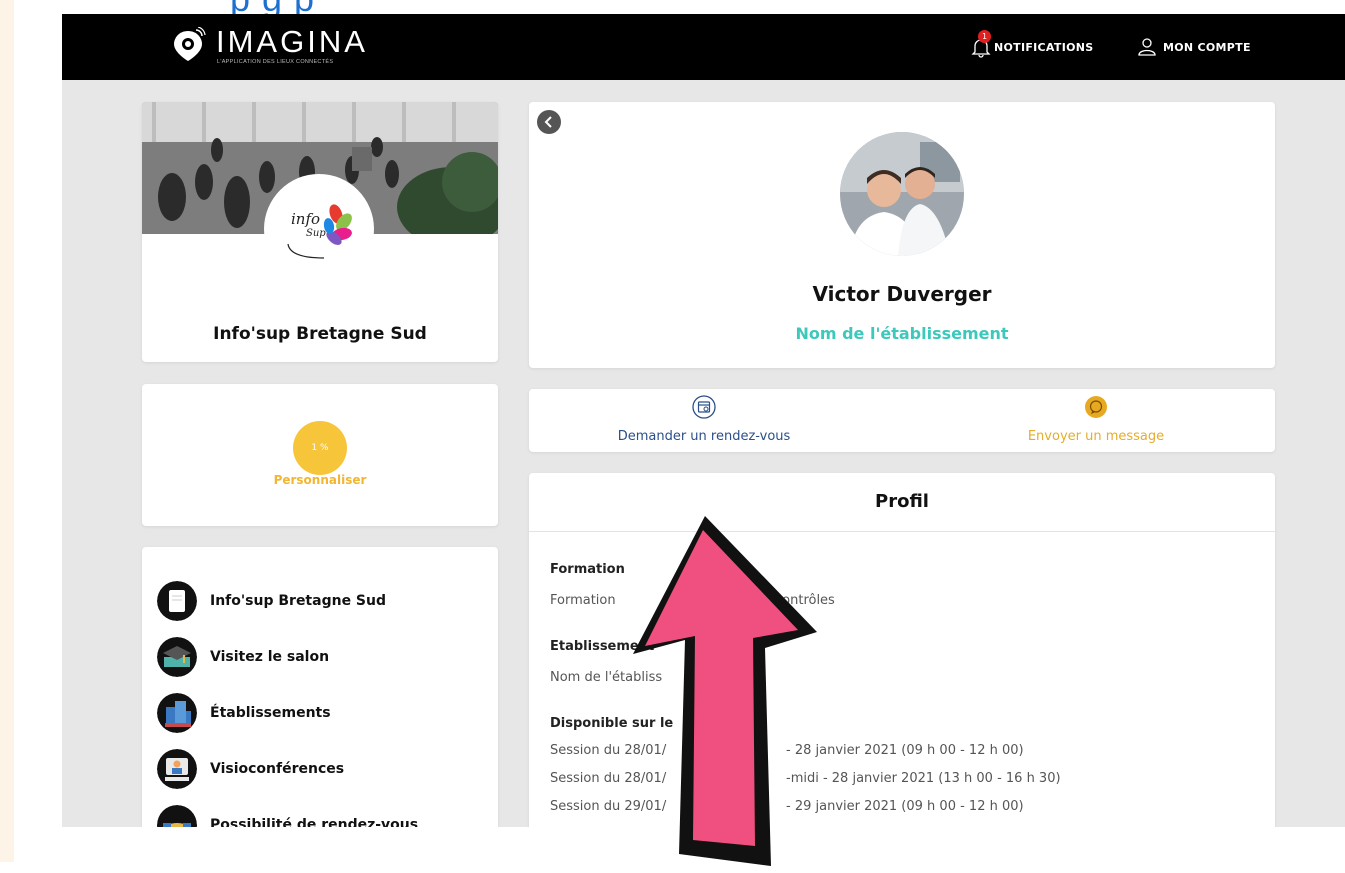  I want to click on bell-icon: 1, so click(981, 44).